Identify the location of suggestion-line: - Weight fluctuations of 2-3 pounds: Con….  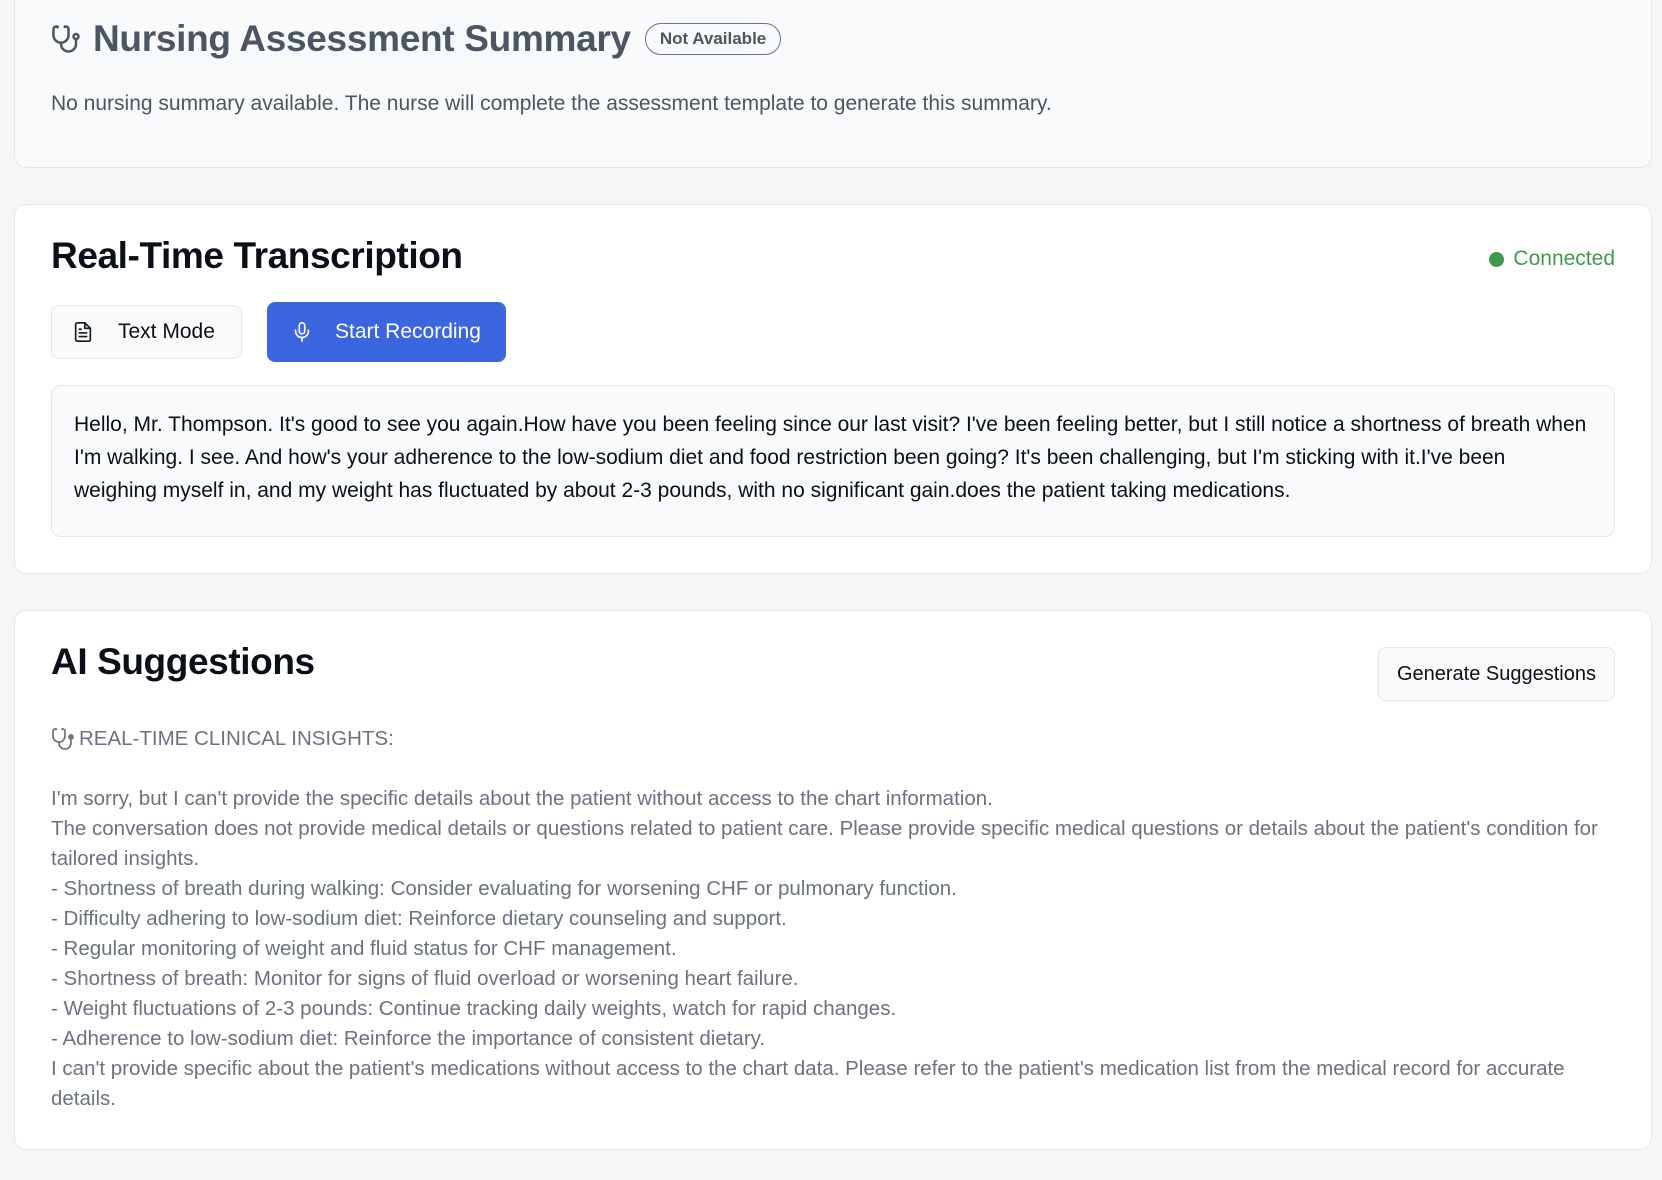
(474, 1008).